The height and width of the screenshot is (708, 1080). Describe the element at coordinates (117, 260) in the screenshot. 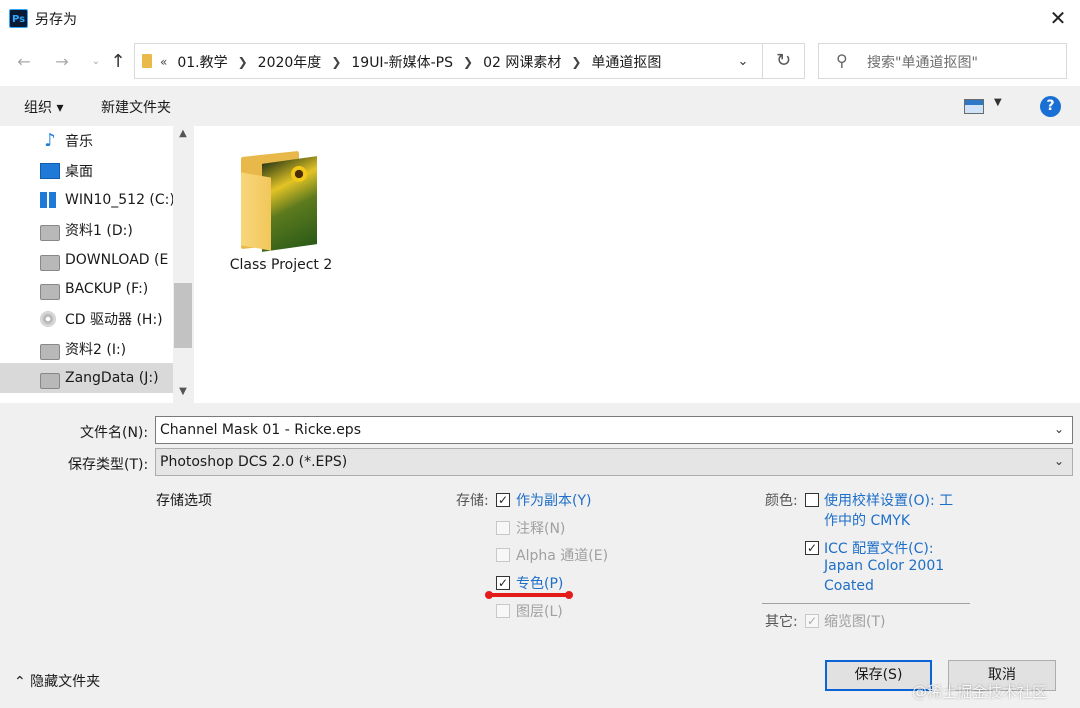

I see `sidebar-item-label: DOWNLOAD (E` at that location.